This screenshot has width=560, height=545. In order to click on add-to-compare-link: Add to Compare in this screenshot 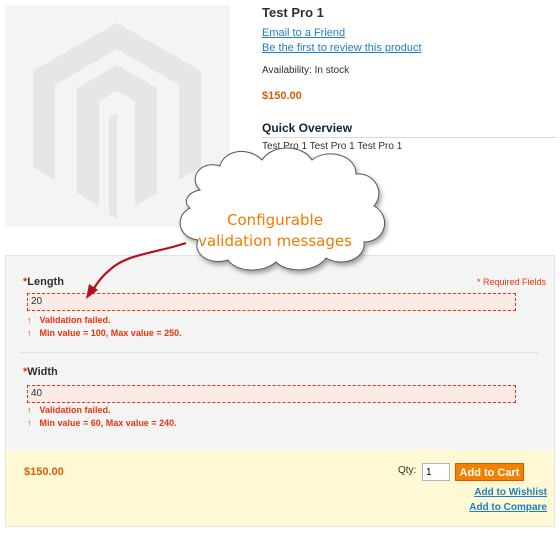, I will do `click(508, 507)`.